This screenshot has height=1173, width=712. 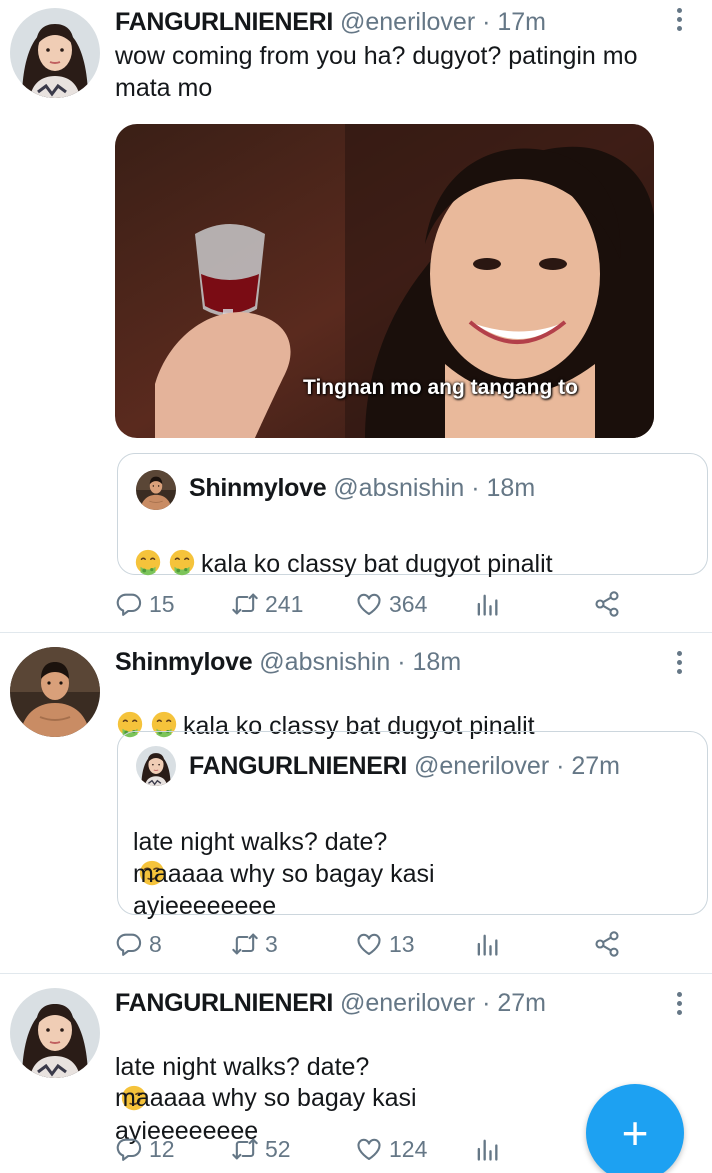 I want to click on like-count: 364, so click(x=408, y=603).